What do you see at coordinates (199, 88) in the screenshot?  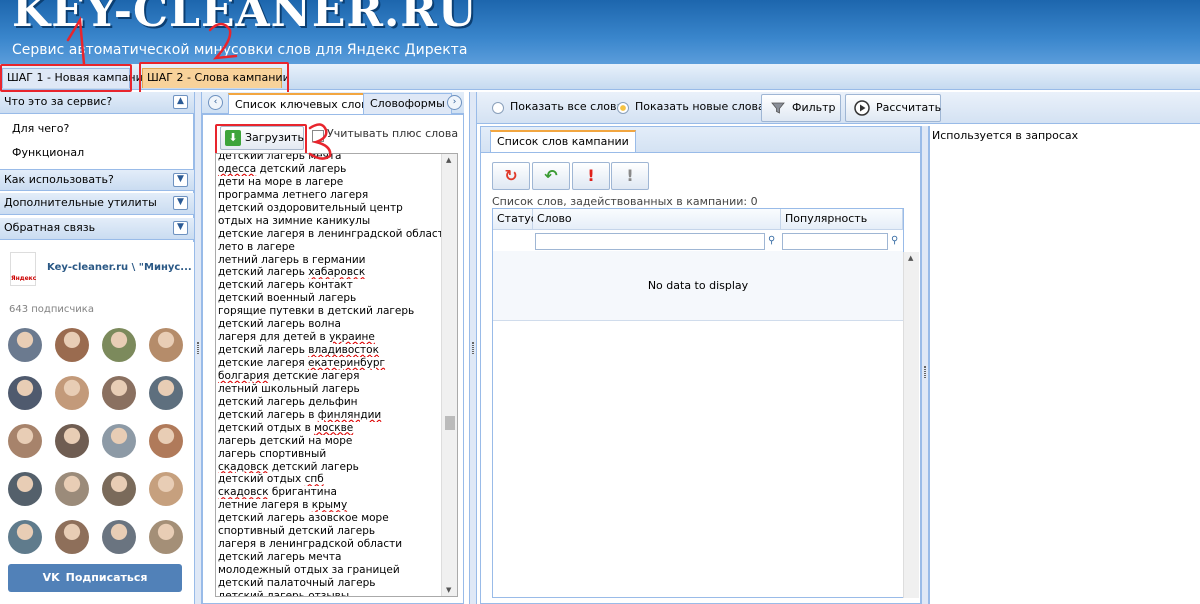 I see `annotation-overlay` at bounding box center [199, 88].